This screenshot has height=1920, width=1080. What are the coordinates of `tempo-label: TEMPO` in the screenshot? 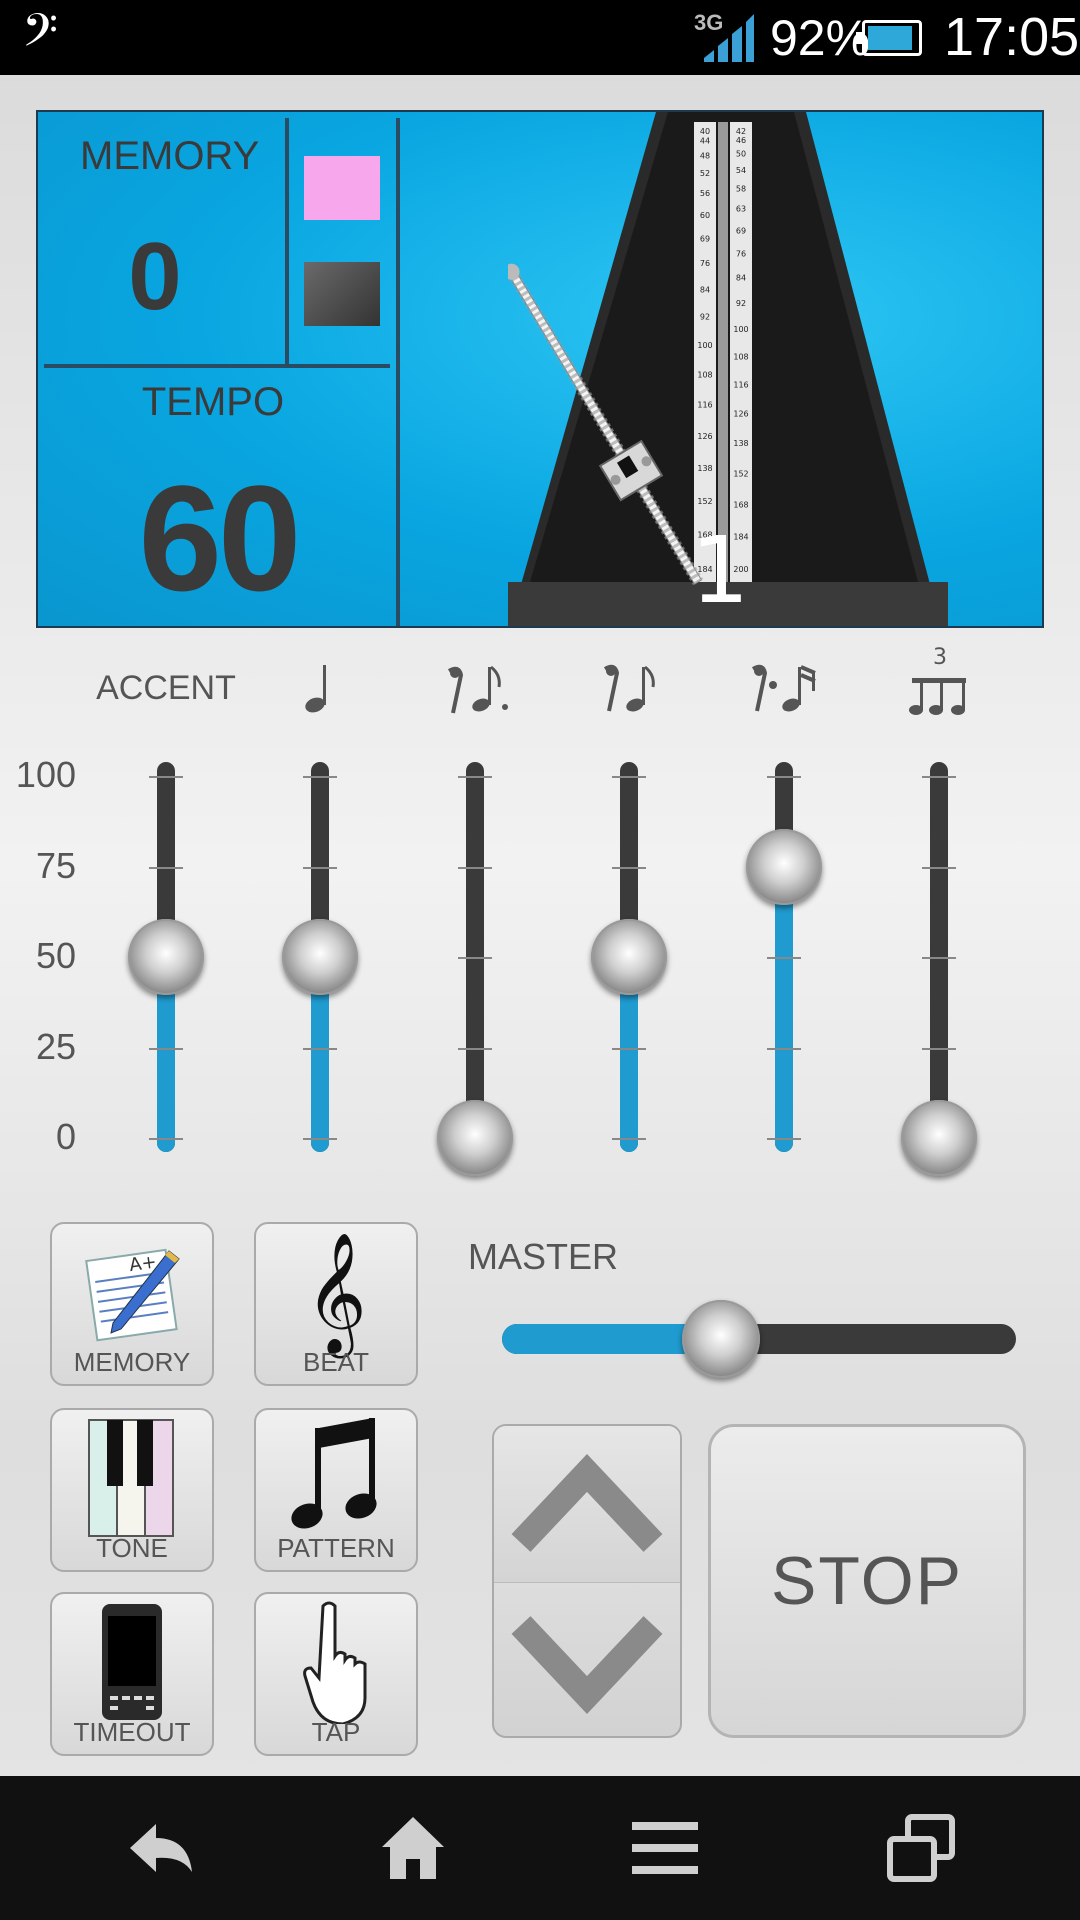 It's located at (213, 402).